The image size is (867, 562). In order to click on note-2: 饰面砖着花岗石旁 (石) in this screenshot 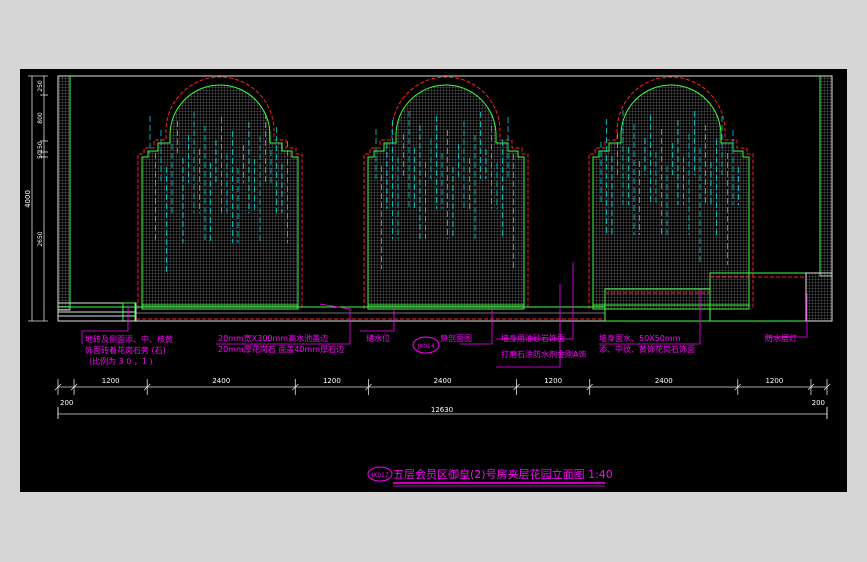, I will do `click(125, 350)`.